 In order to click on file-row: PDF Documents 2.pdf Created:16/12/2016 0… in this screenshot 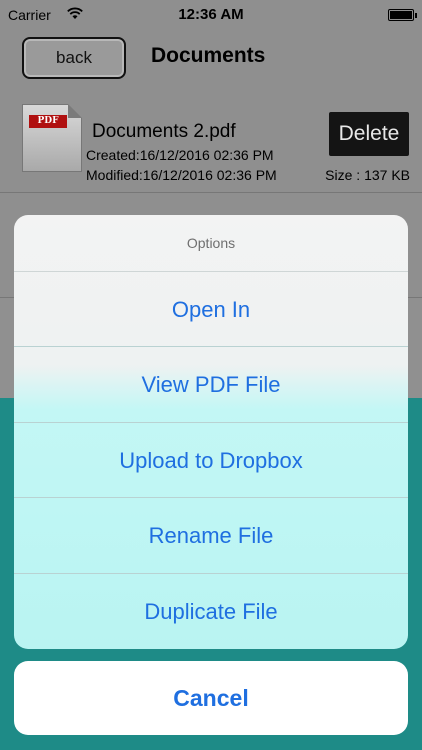, I will do `click(211, 140)`.